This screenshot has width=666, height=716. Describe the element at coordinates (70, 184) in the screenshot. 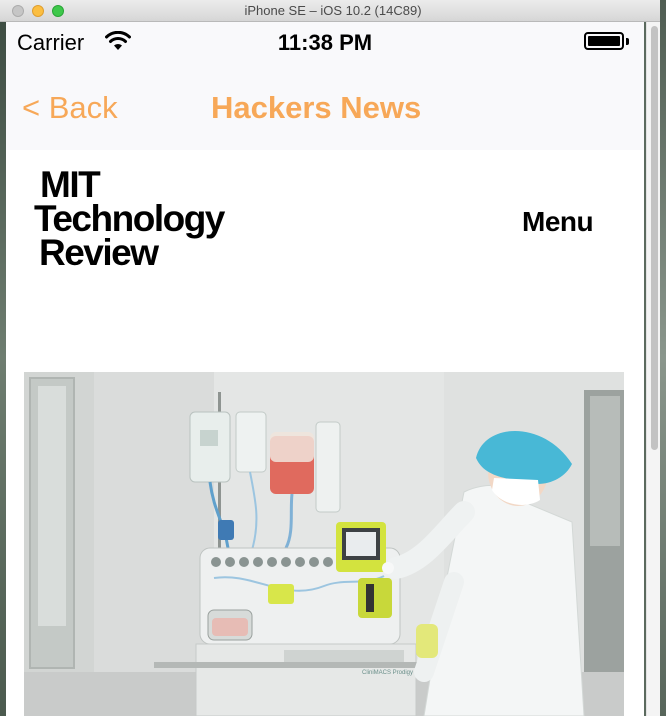

I see `logo-line-mit: MIT` at that location.